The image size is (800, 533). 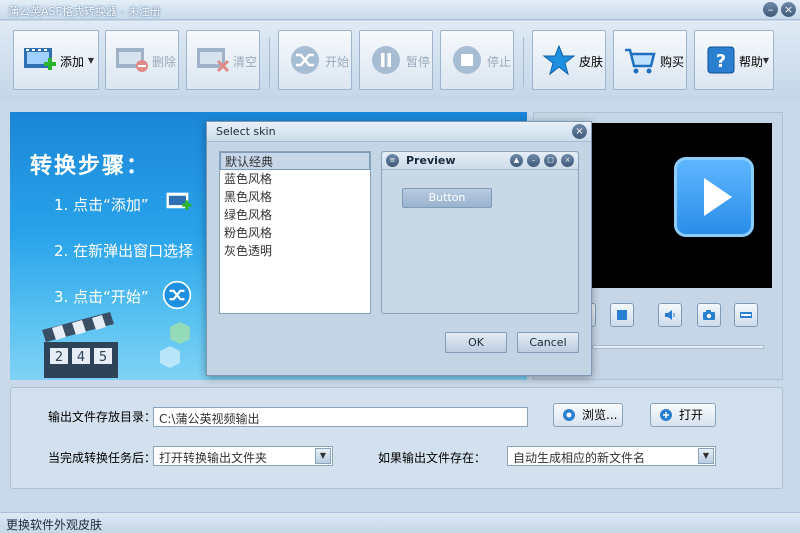 I want to click on after-task-label: 当完成转换任务后：, so click(x=102, y=458).